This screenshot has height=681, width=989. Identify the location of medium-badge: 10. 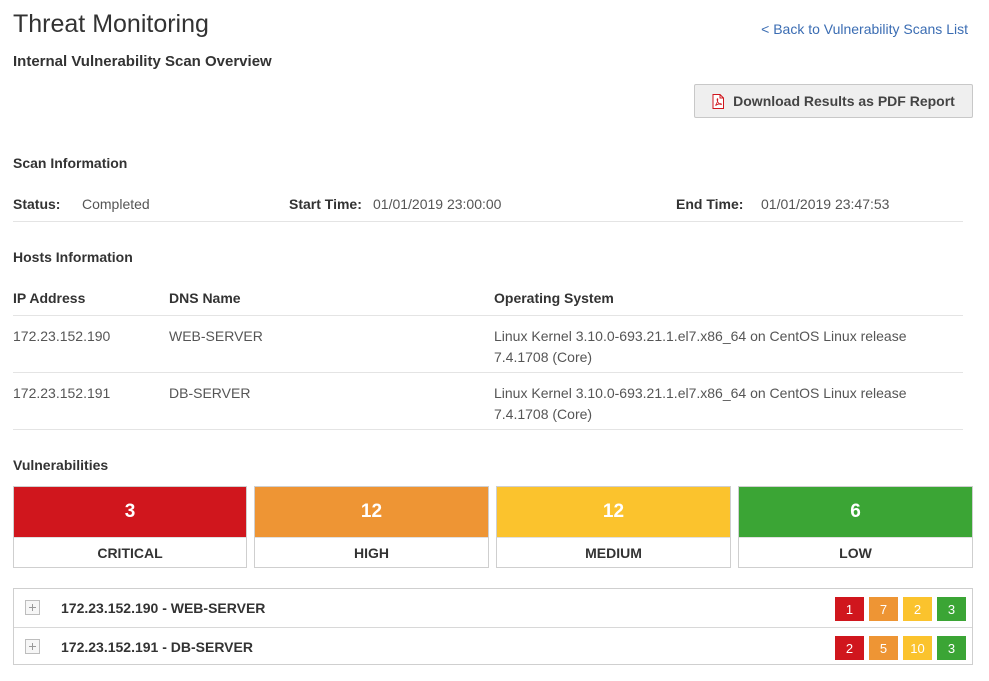
(917, 648).